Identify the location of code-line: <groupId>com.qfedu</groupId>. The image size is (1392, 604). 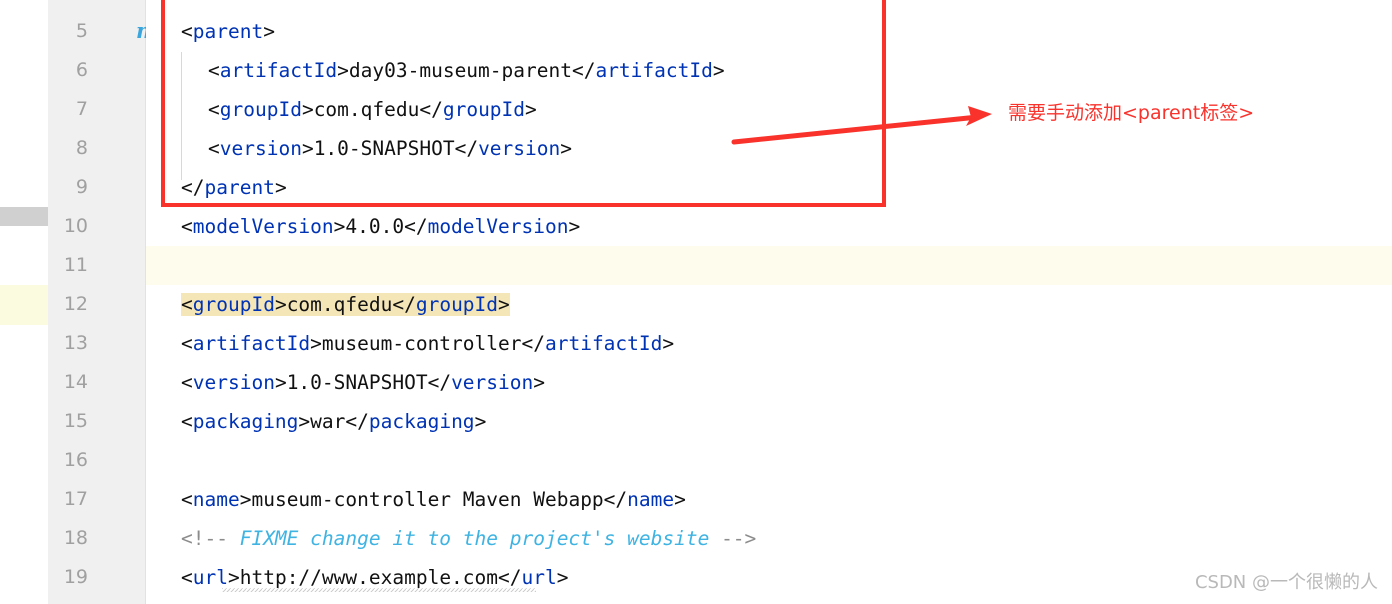
(769, 304).